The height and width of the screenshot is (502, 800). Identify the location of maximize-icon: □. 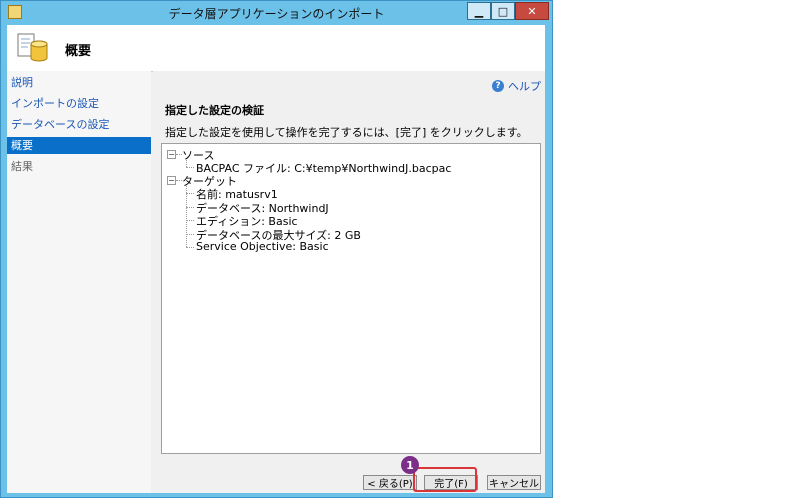
(503, 11).